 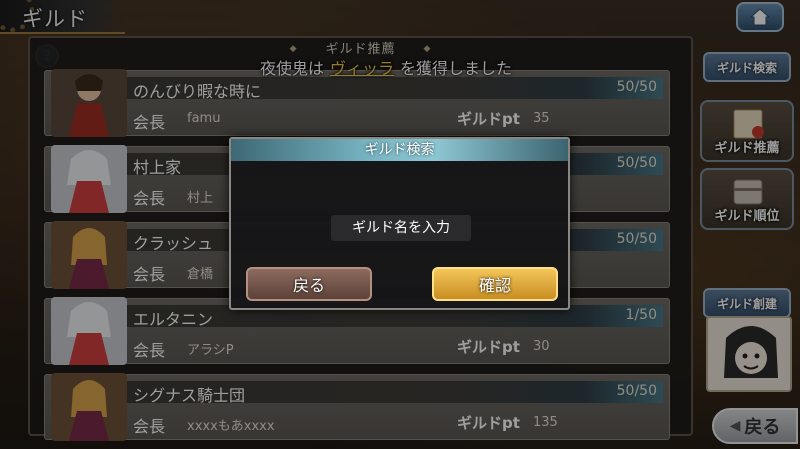 What do you see at coordinates (495, 284) in the screenshot?
I see `dialog-confirm-button: 確認` at bounding box center [495, 284].